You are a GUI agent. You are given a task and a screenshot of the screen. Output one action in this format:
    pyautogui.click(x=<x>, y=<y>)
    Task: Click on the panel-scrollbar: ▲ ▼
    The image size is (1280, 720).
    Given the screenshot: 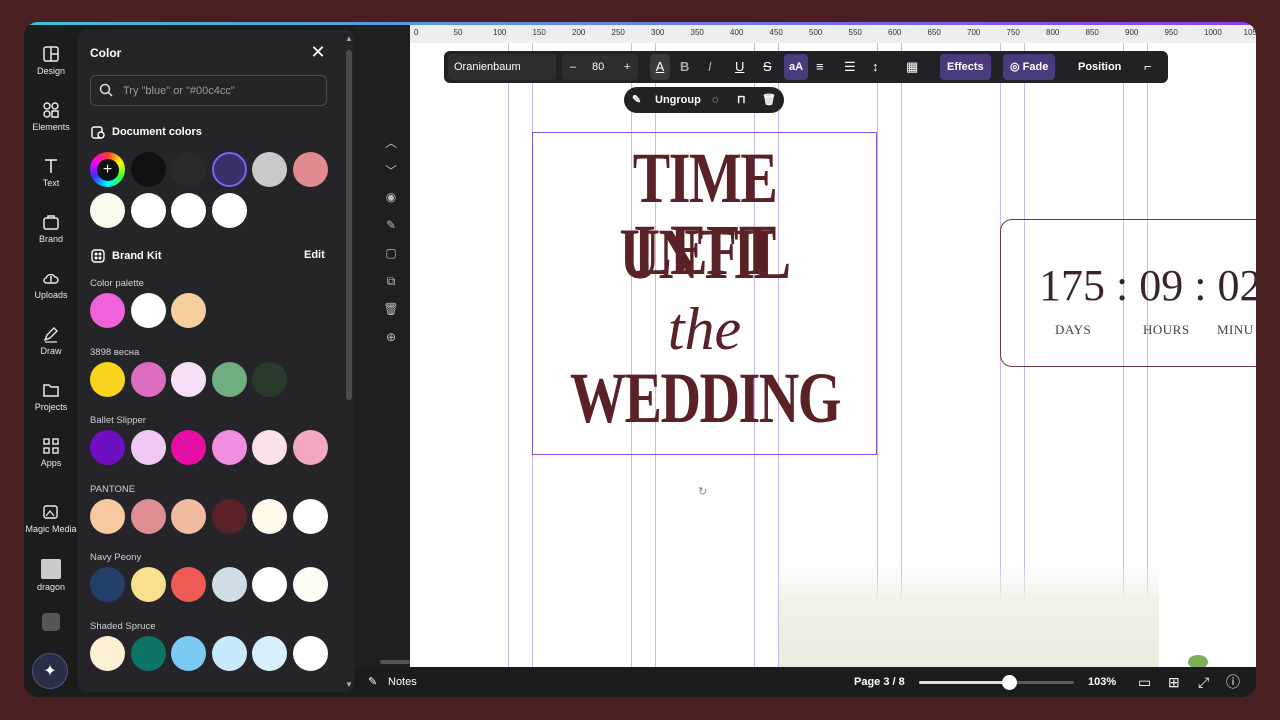 What is the action you would take?
    pyautogui.click(x=349, y=362)
    